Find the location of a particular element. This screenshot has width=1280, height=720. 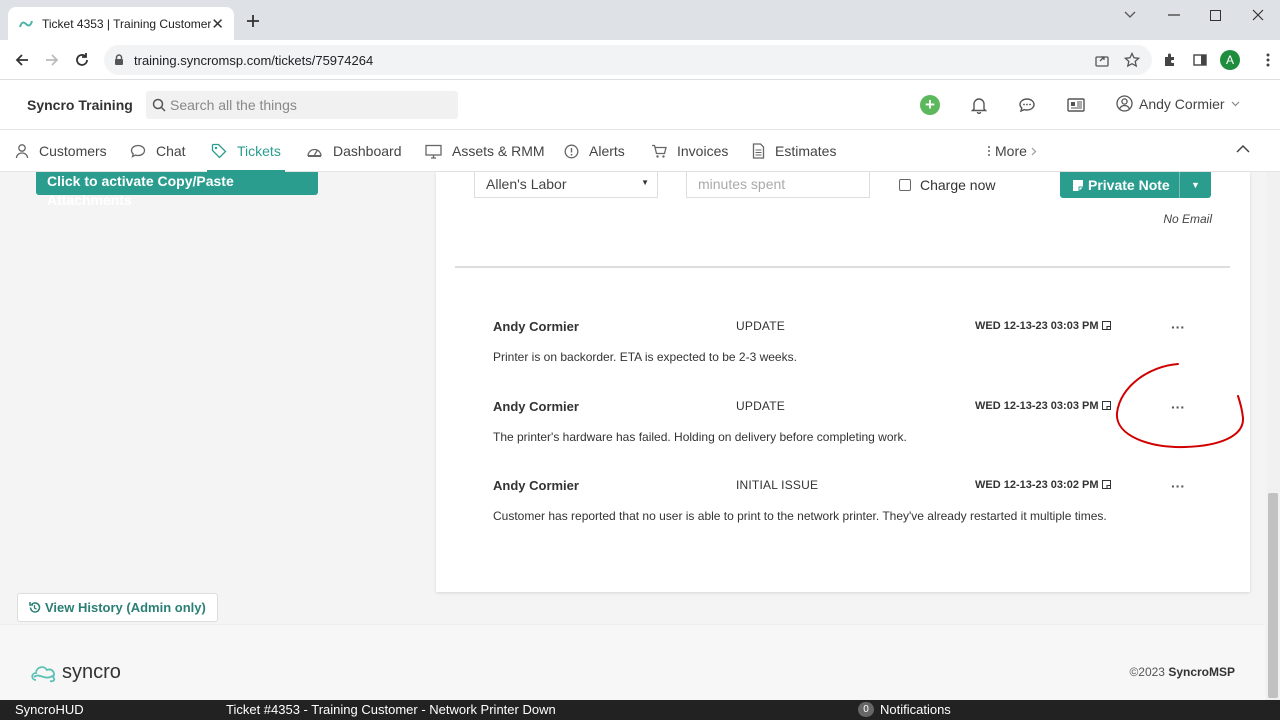

nav-item-tickets: Tickets is located at coordinates (246, 151).